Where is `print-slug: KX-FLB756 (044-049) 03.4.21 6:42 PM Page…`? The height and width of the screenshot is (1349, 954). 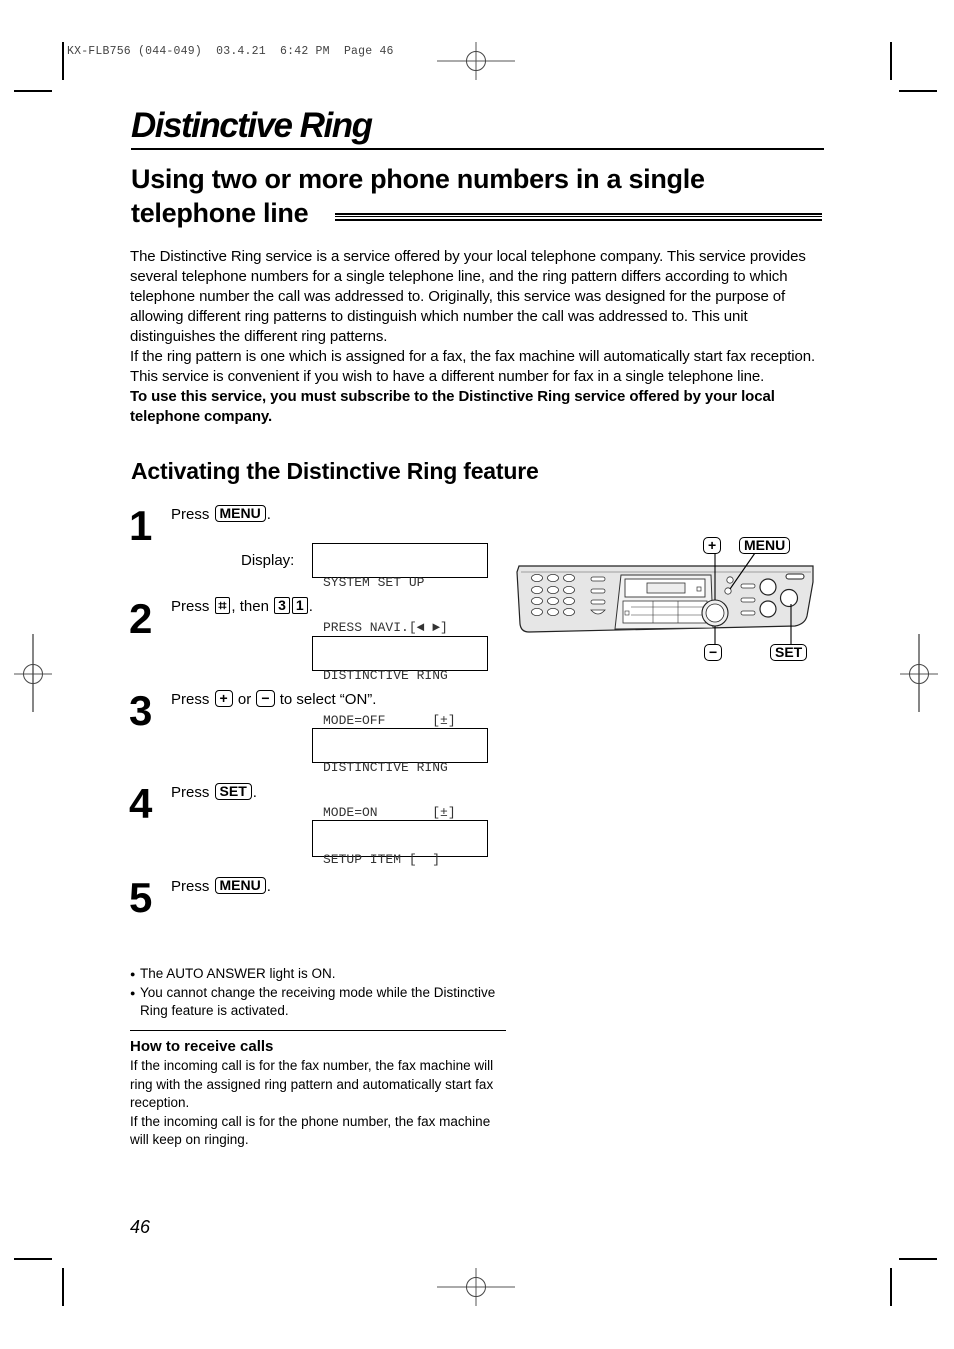
print-slug: KX-FLB756 (044-049) 03.4.21 6:42 PM Page… is located at coordinates (230, 51).